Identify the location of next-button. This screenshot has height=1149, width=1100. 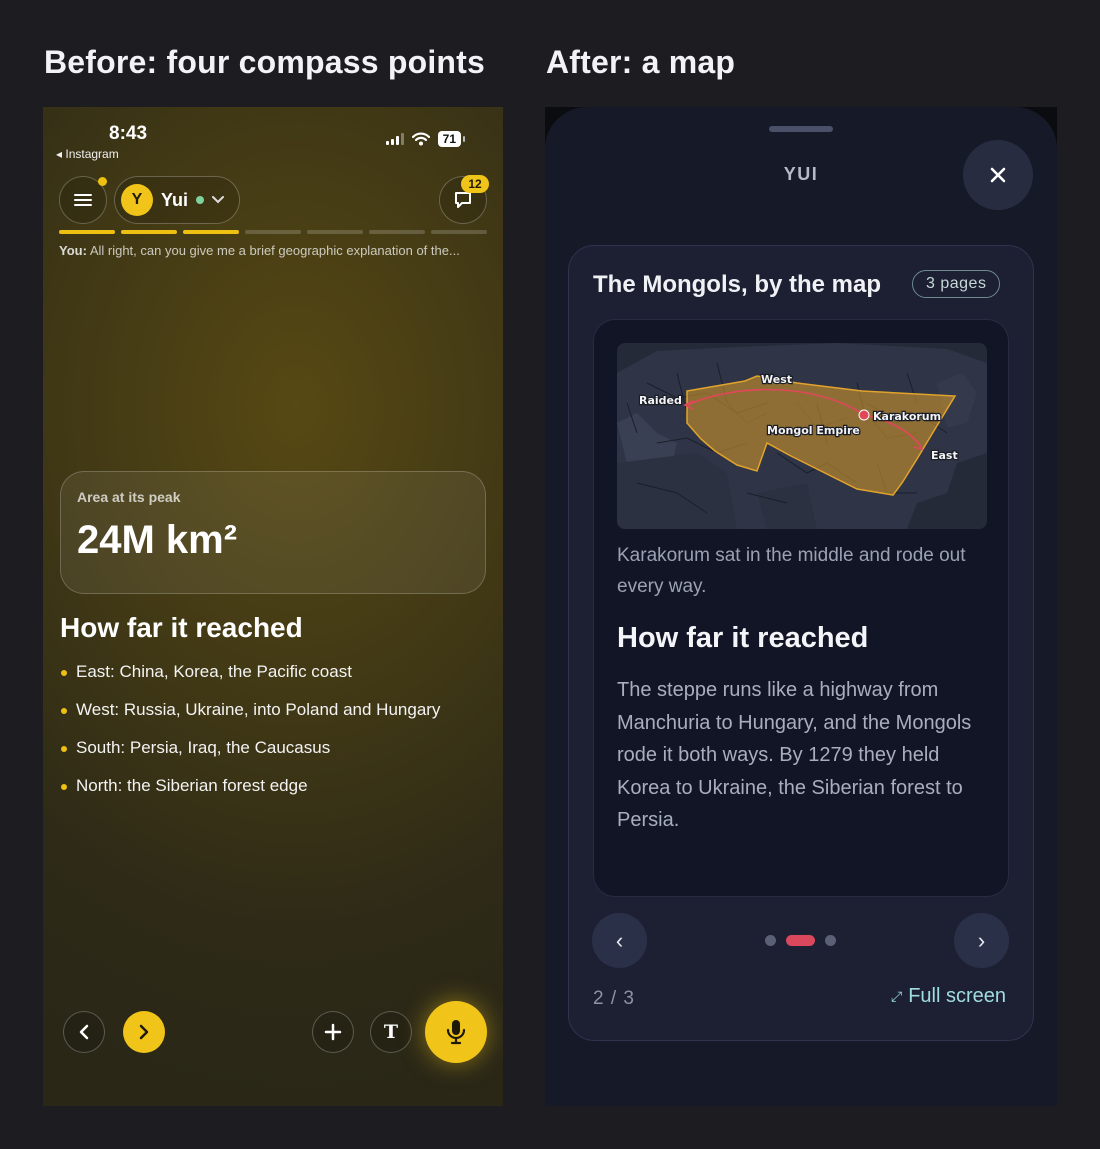
(144, 1032).